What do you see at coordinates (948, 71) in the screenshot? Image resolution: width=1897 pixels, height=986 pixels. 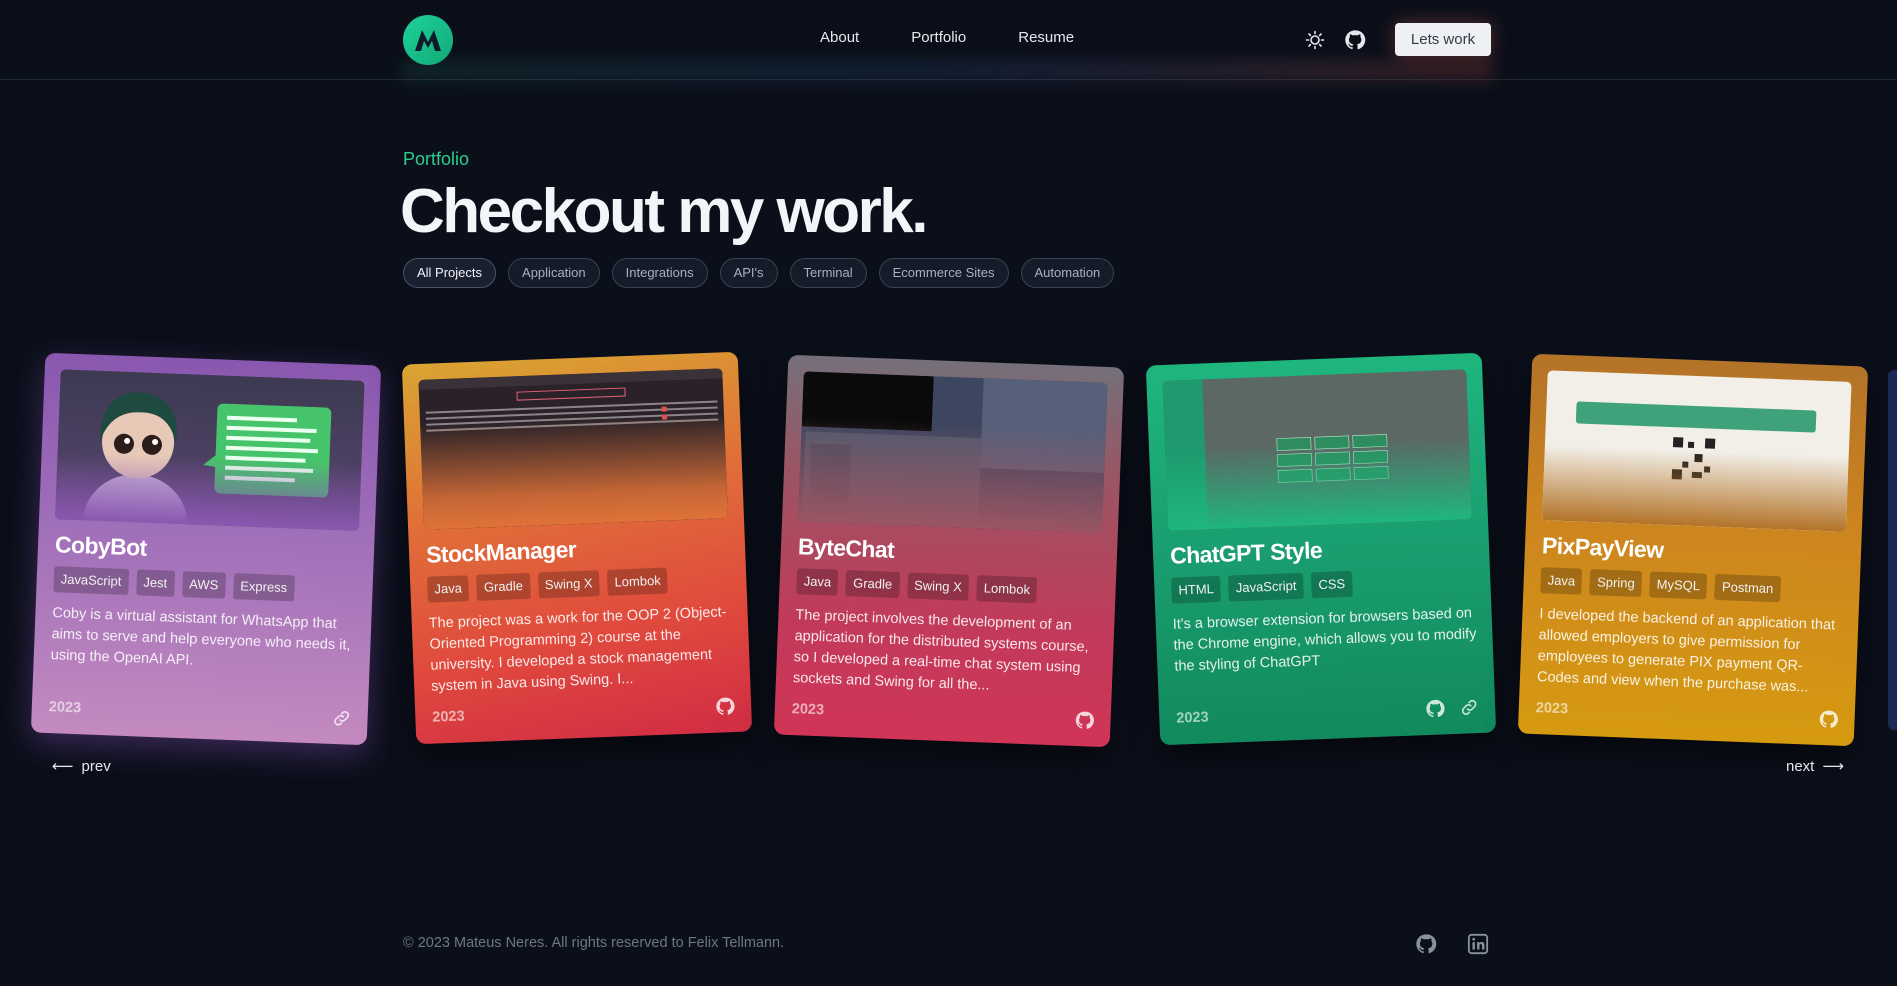 I see `header-glow` at bounding box center [948, 71].